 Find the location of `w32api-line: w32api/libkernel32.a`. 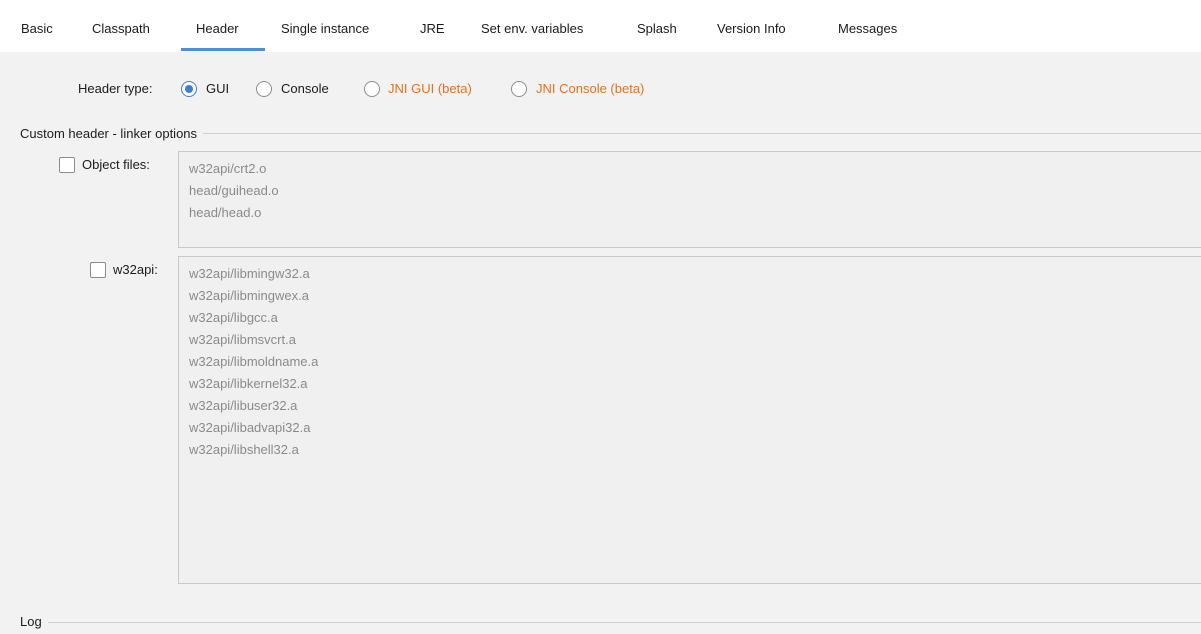

w32api-line: w32api/libkernel32.a is located at coordinates (248, 383).